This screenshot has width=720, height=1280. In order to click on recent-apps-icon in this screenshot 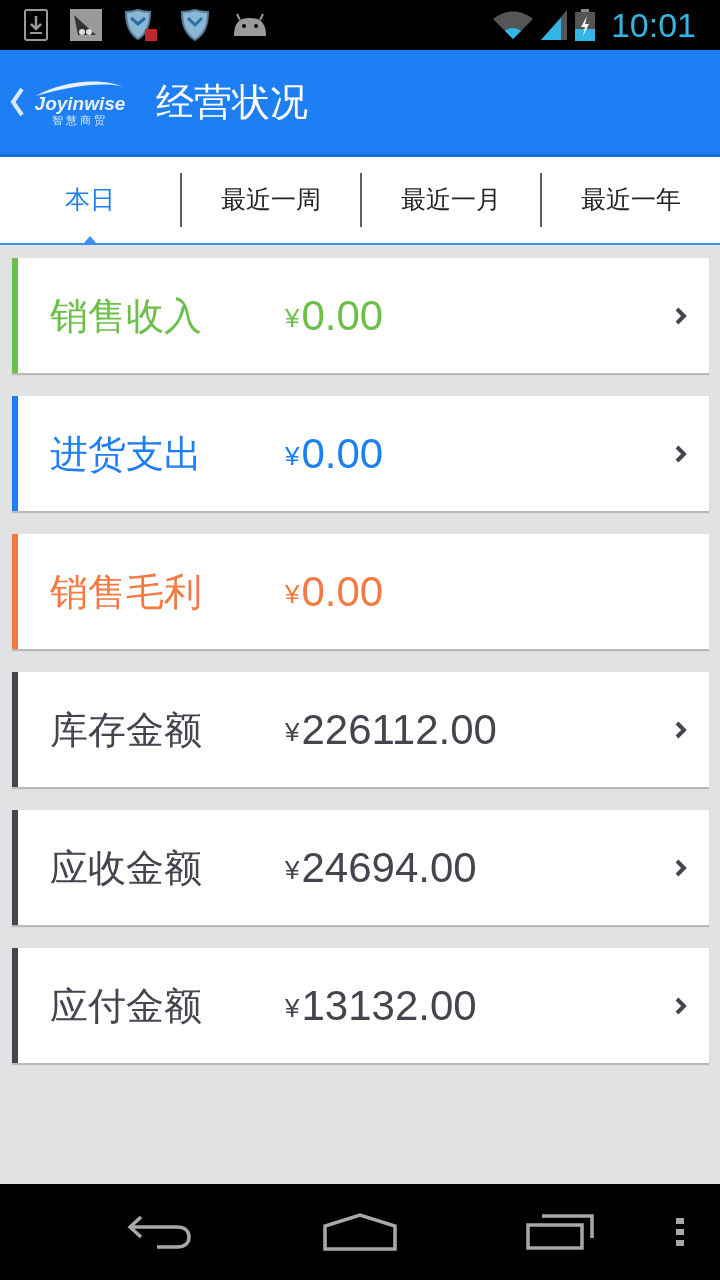, I will do `click(560, 1232)`.